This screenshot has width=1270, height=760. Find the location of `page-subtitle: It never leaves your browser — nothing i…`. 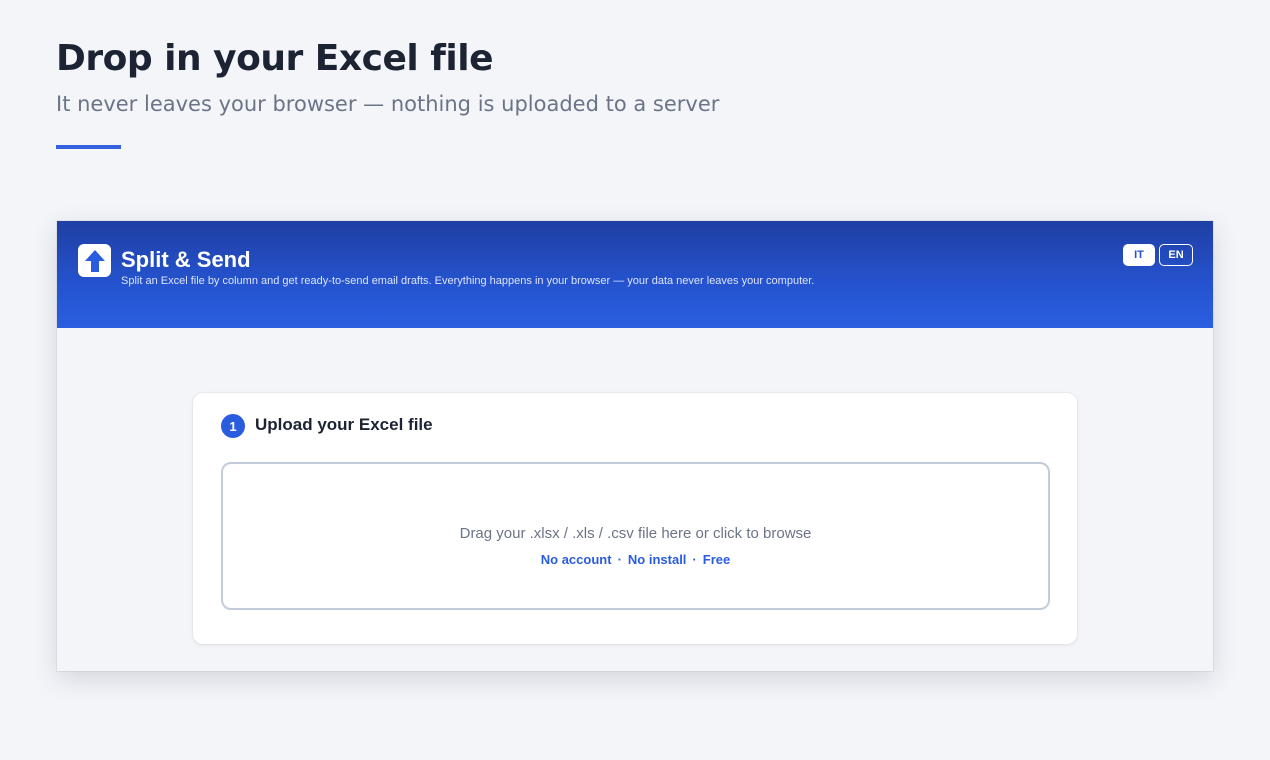

page-subtitle: It never leaves your browser — nothing i… is located at coordinates (388, 104).